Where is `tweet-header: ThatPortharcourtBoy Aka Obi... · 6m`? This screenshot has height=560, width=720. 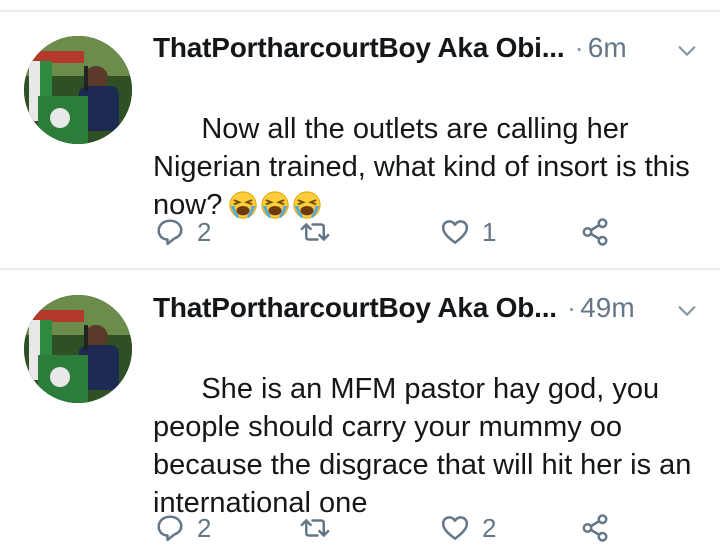 tweet-header: ThatPortharcourtBoy Aka Obi... · 6m is located at coordinates (426, 48).